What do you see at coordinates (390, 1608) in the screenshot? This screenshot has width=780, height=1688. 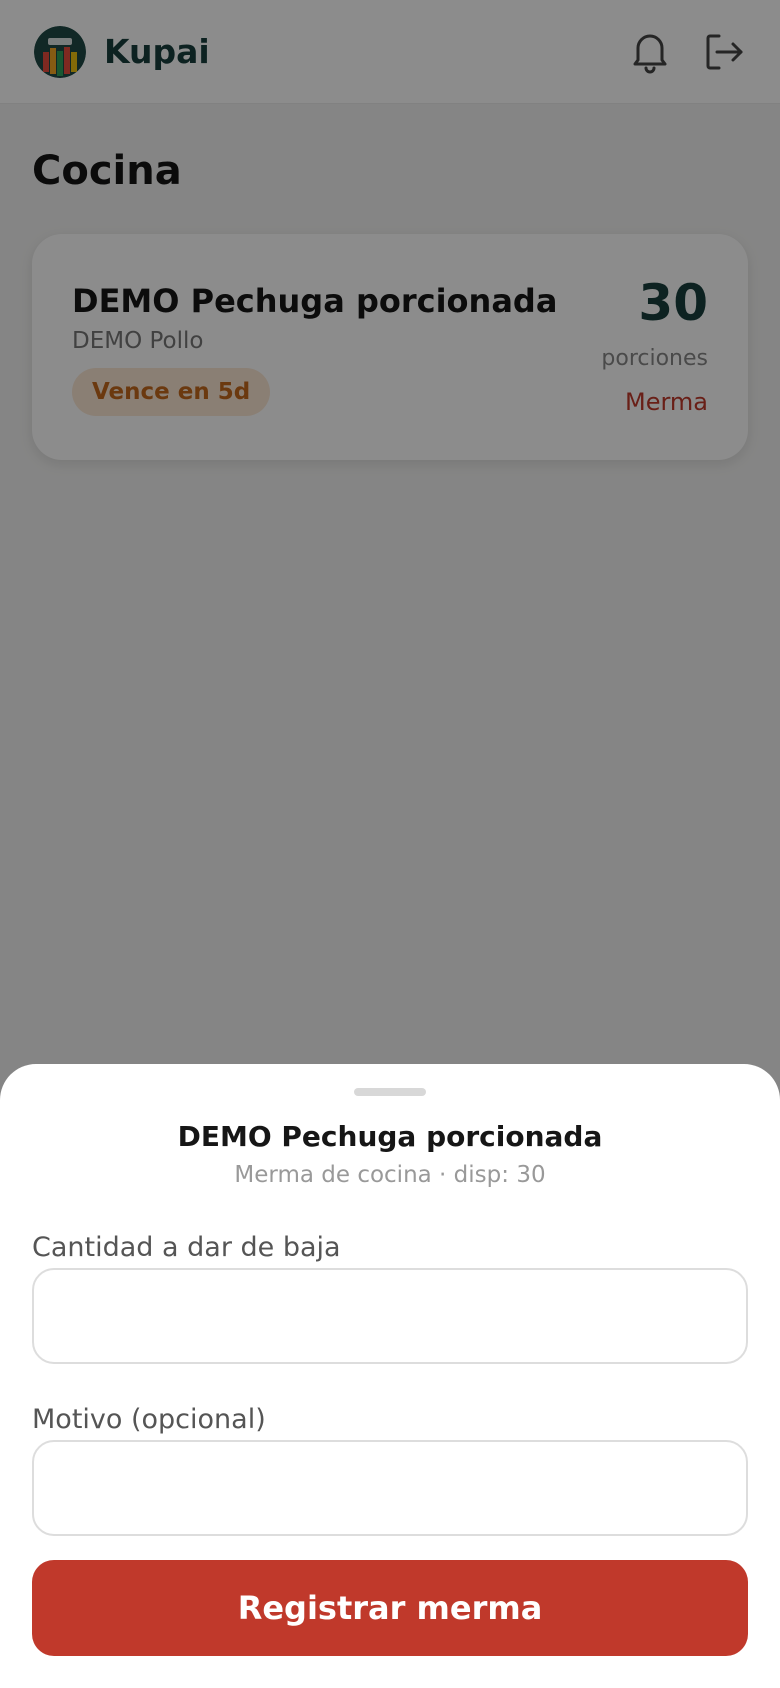 I see `register-merma-button: Registrar merma` at bounding box center [390, 1608].